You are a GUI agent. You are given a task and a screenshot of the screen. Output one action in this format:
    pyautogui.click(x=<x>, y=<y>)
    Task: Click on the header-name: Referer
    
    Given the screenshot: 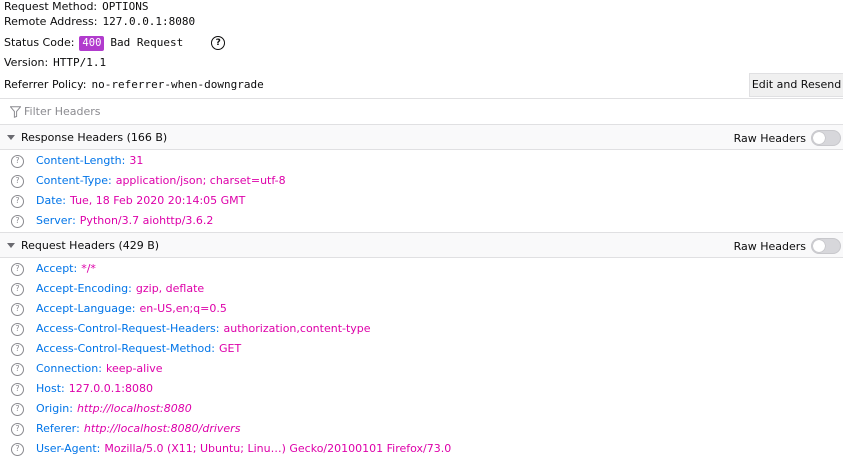 What is the action you would take?
    pyautogui.click(x=56, y=428)
    